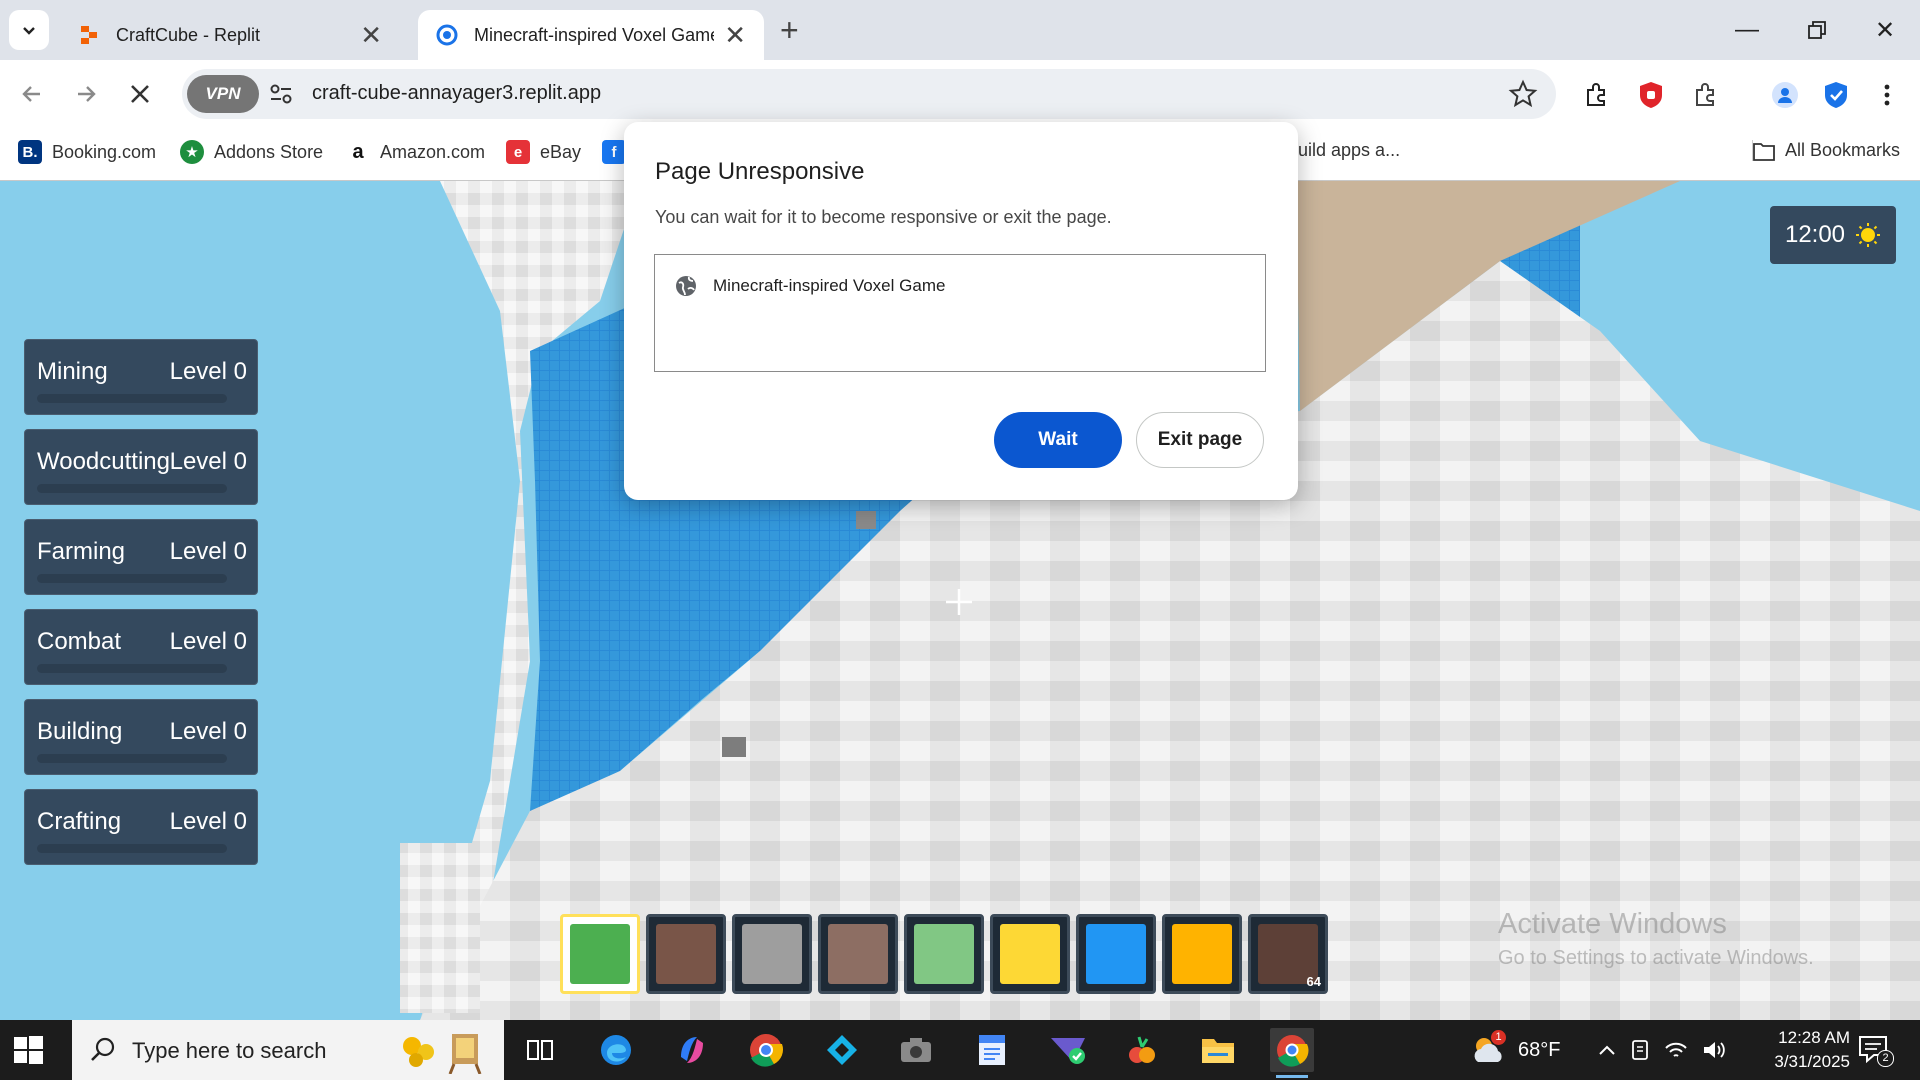 The width and height of the screenshot is (1920, 1080). I want to click on system-tray, so click(1662, 1050).